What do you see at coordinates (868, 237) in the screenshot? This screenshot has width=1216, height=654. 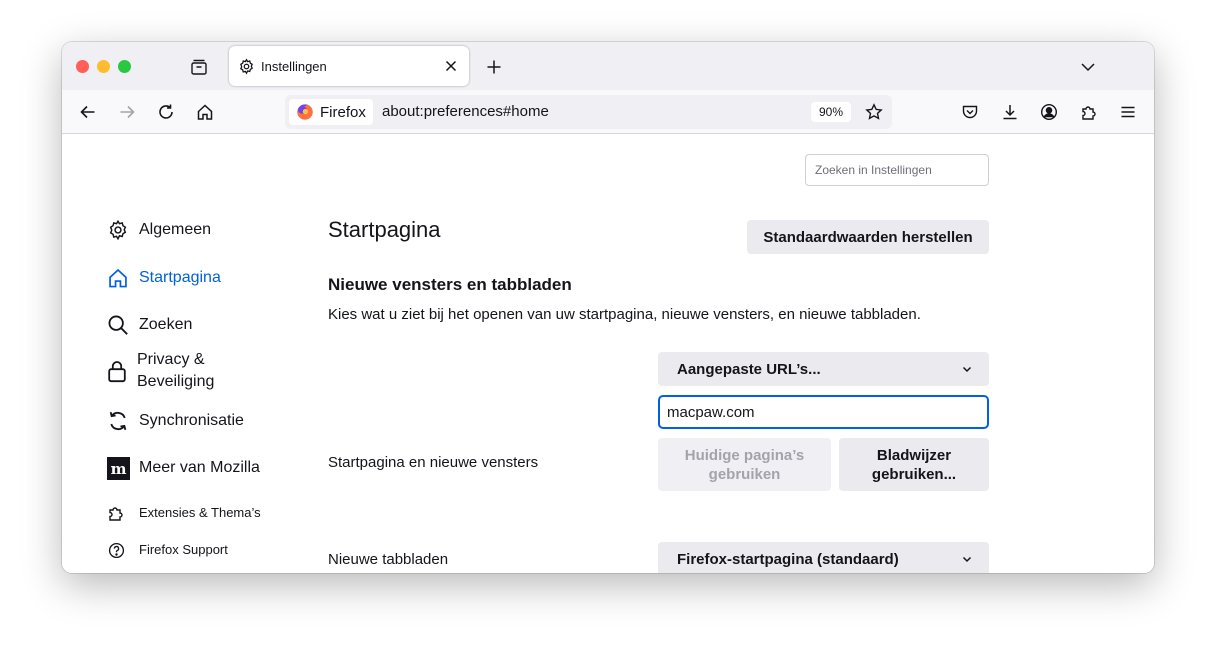 I see `restore-defaults-button: Standaardwaarden herstellen` at bounding box center [868, 237].